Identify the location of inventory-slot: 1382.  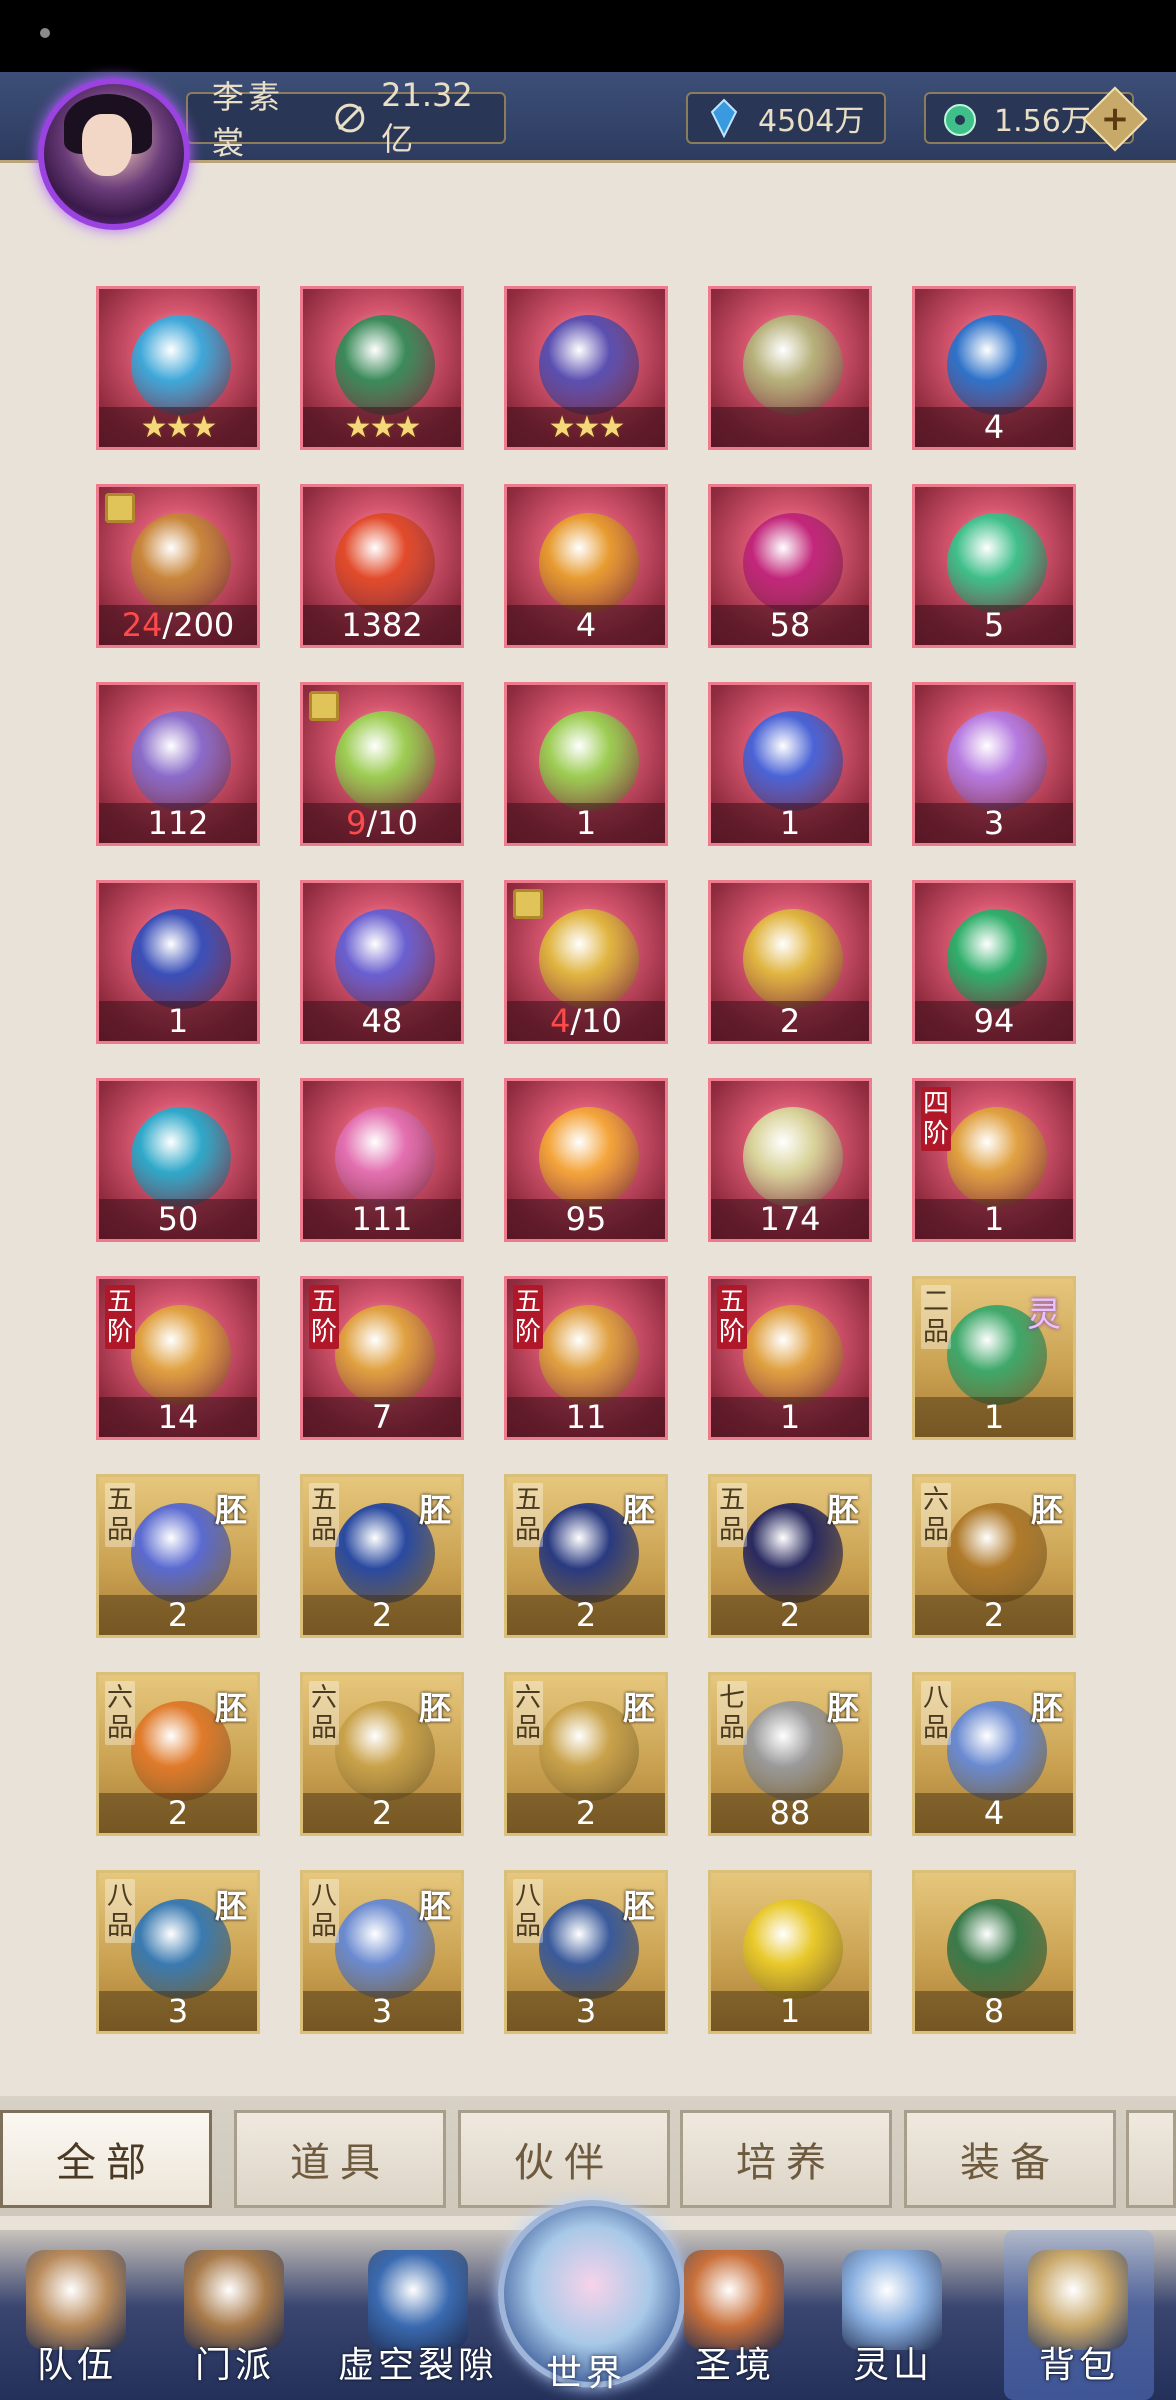
(382, 566).